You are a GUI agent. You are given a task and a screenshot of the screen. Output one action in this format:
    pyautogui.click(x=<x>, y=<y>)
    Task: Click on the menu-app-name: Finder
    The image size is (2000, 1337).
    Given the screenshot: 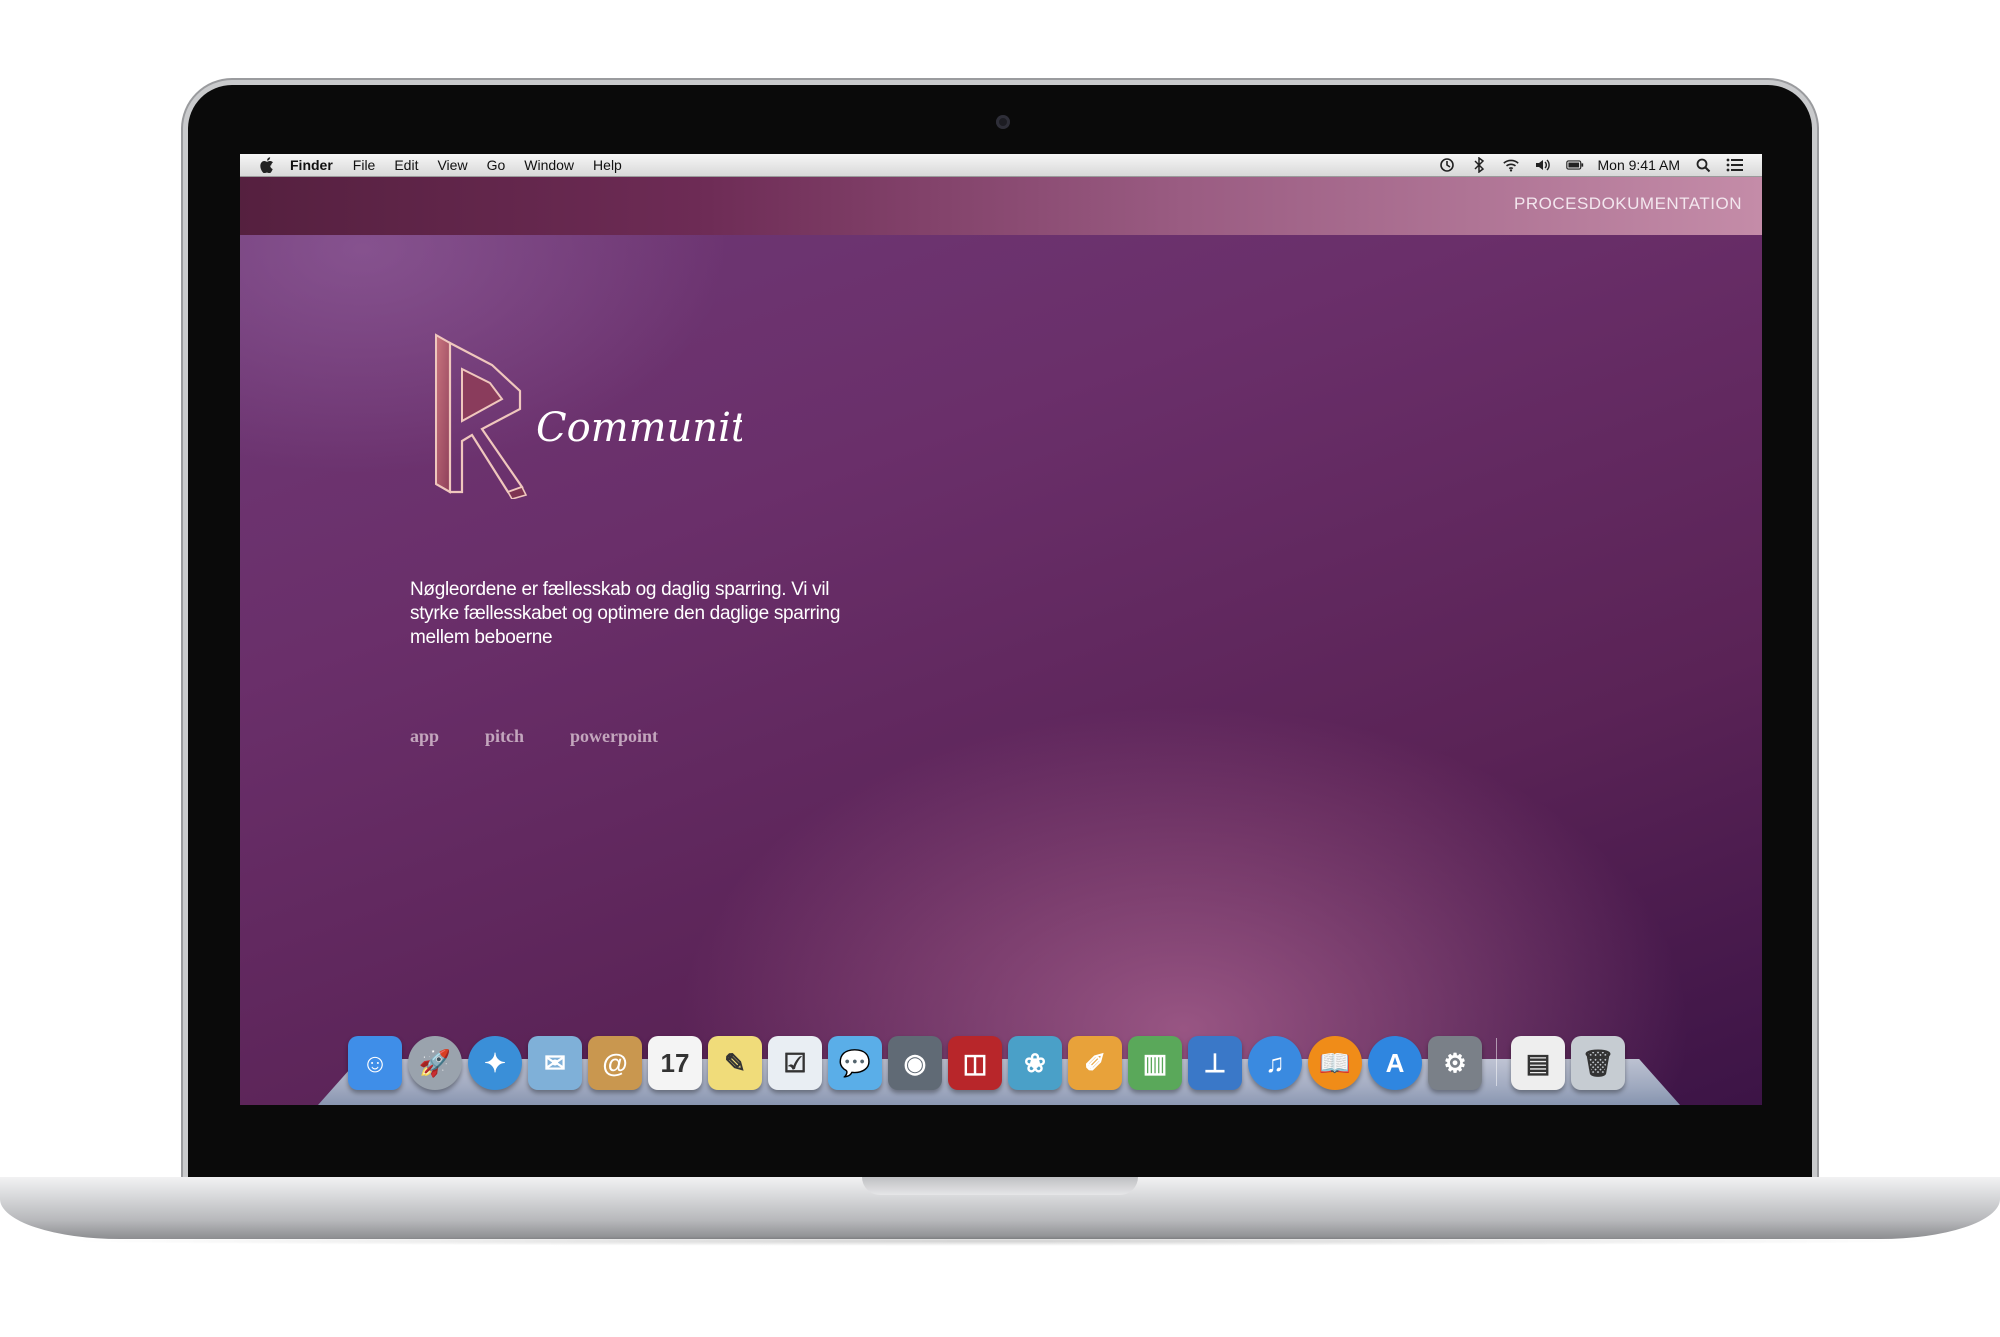 What is the action you would take?
    pyautogui.click(x=311, y=165)
    